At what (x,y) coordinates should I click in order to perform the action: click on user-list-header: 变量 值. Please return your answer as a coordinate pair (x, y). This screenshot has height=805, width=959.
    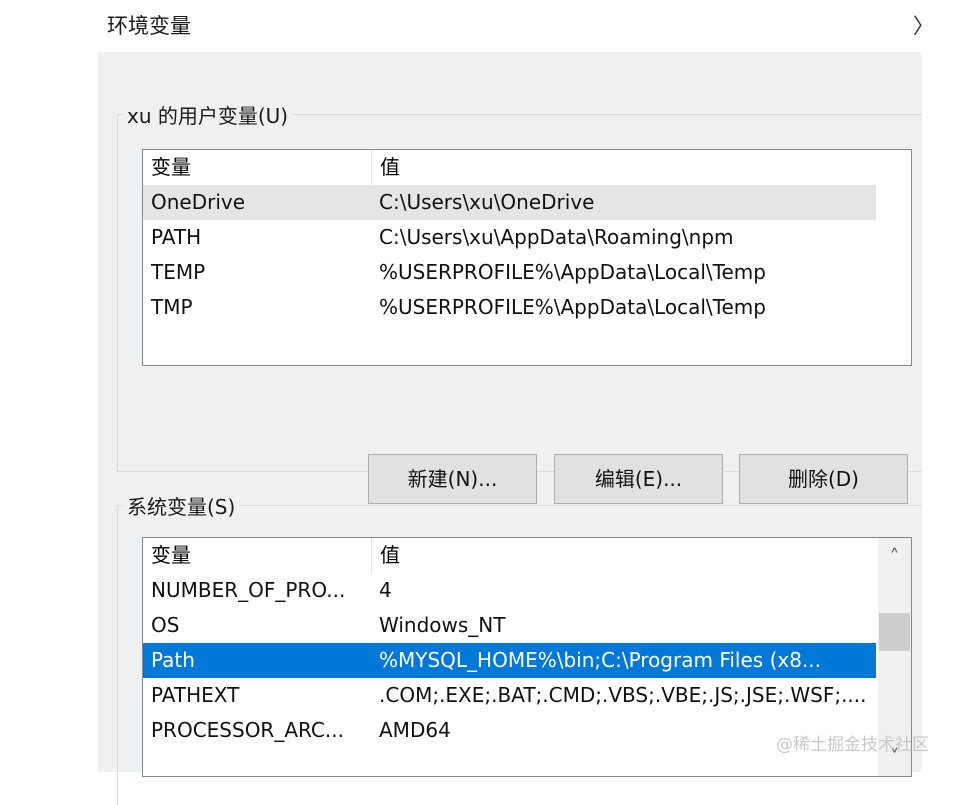
    Looking at the image, I should click on (509, 167).